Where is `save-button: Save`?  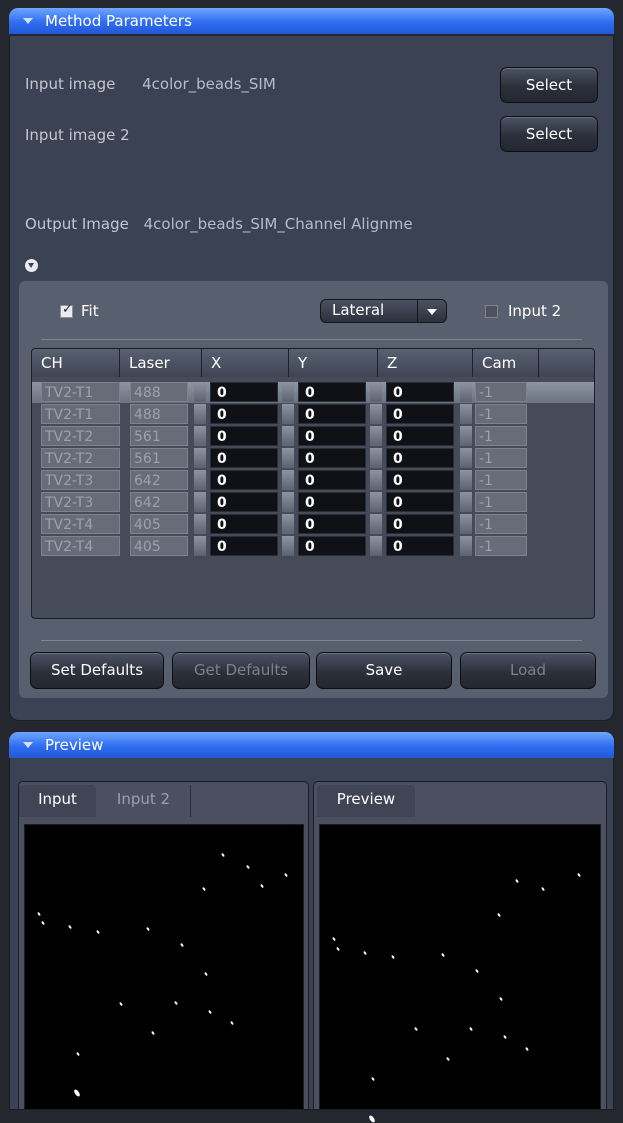
save-button: Save is located at coordinates (384, 670).